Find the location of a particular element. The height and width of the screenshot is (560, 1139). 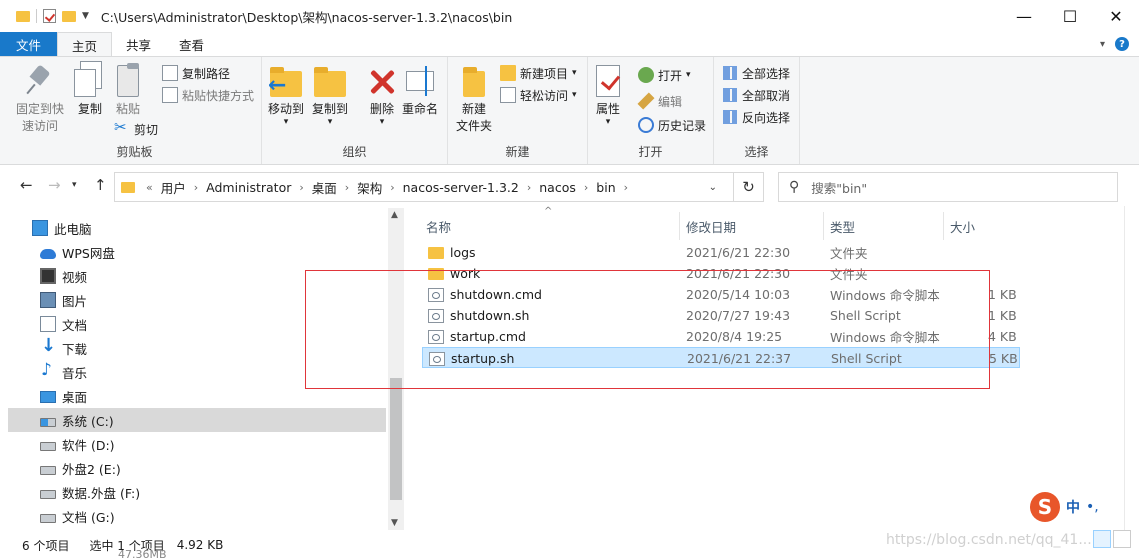

history-clock-icon is located at coordinates (646, 125).